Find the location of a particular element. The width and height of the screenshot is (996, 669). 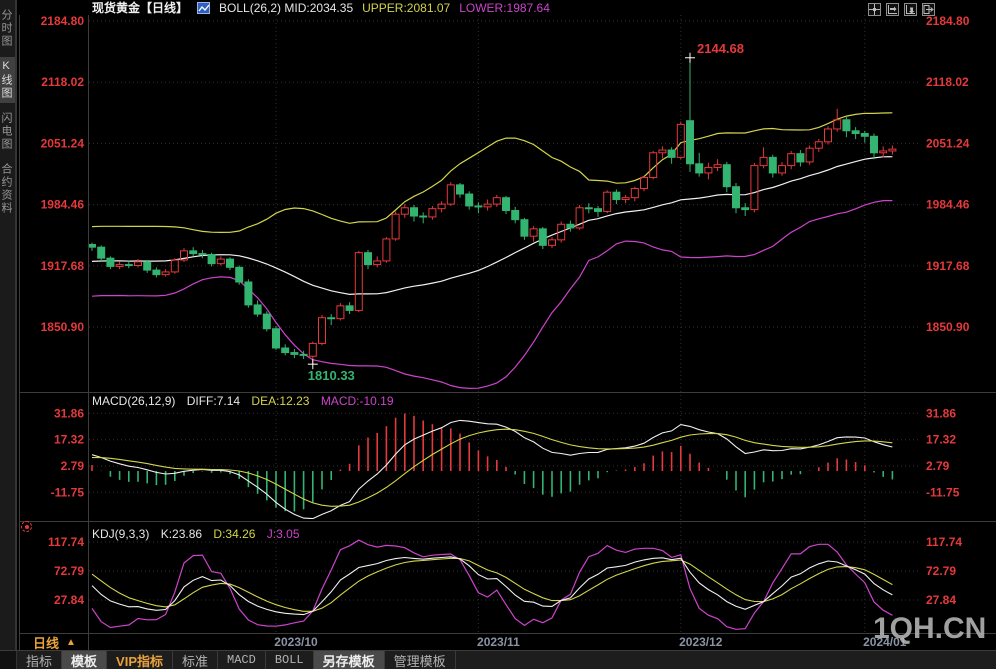

fit-y-axis-icon is located at coordinates (910, 9).